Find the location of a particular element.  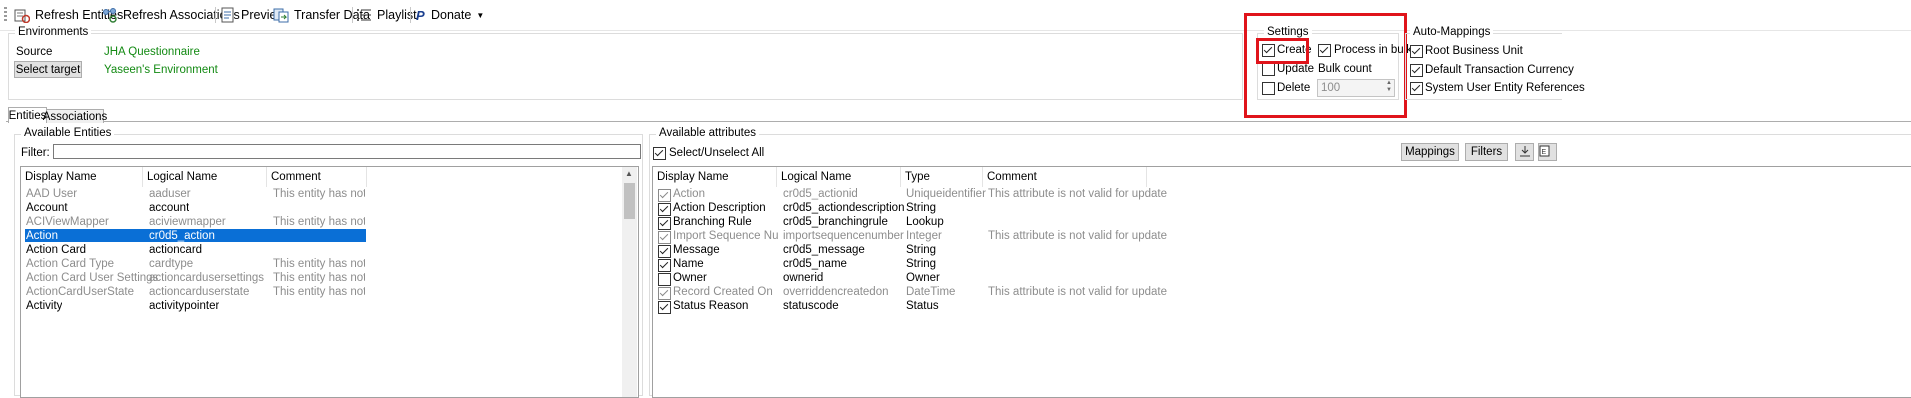

create-highlight-box is located at coordinates (1282, 51).